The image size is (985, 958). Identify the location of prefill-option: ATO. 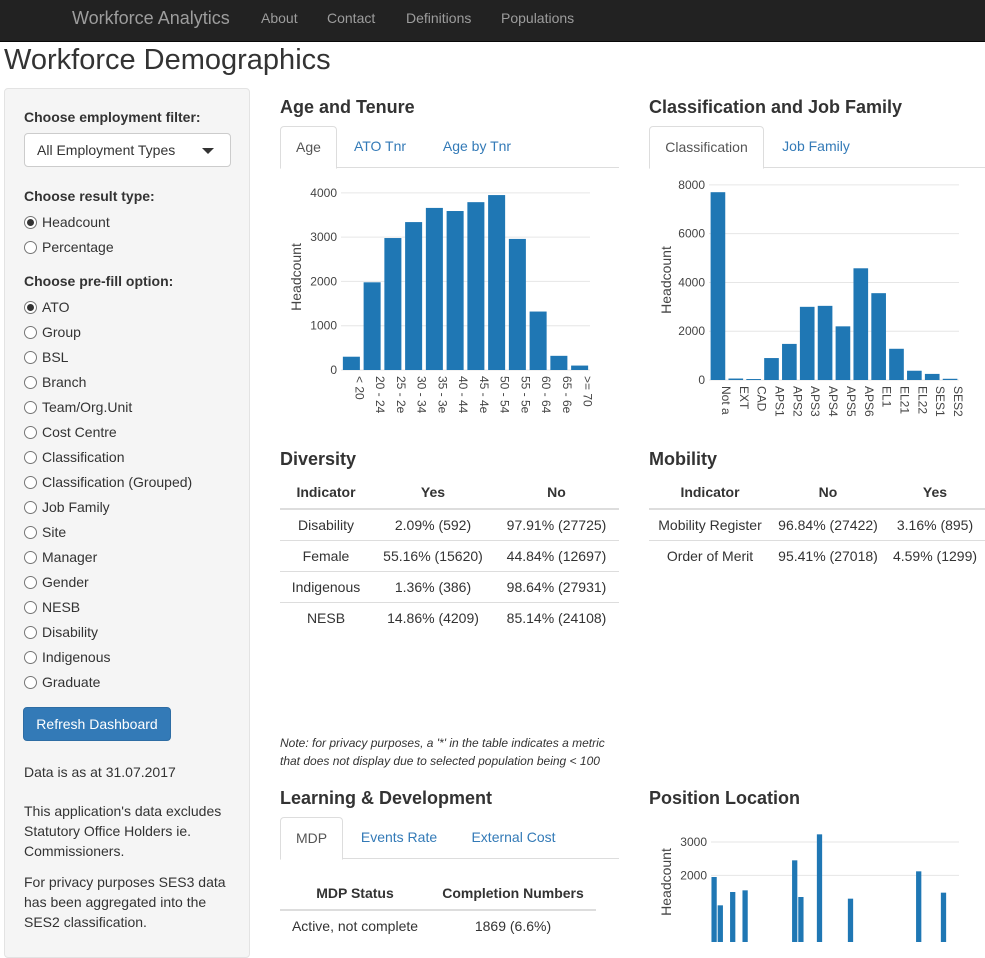
(47, 307).